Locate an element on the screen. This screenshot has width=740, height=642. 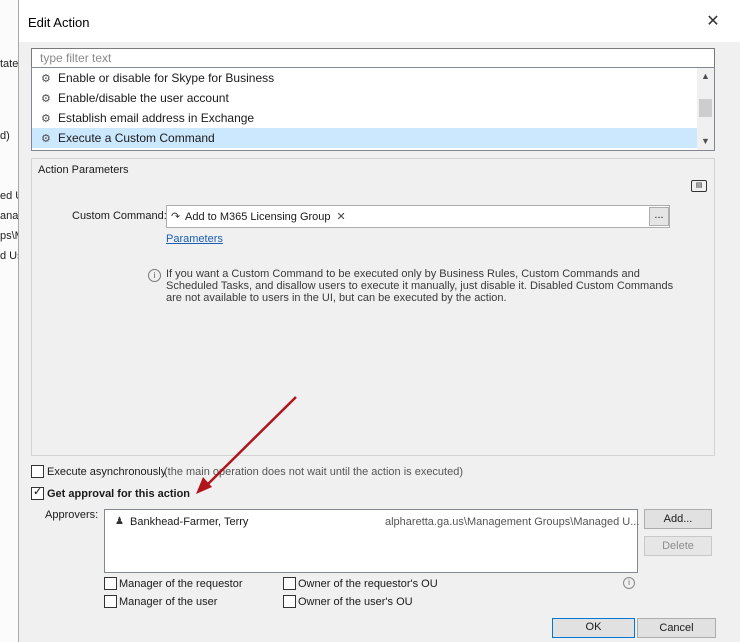
annotation-arrow is located at coordinates (246, 445).